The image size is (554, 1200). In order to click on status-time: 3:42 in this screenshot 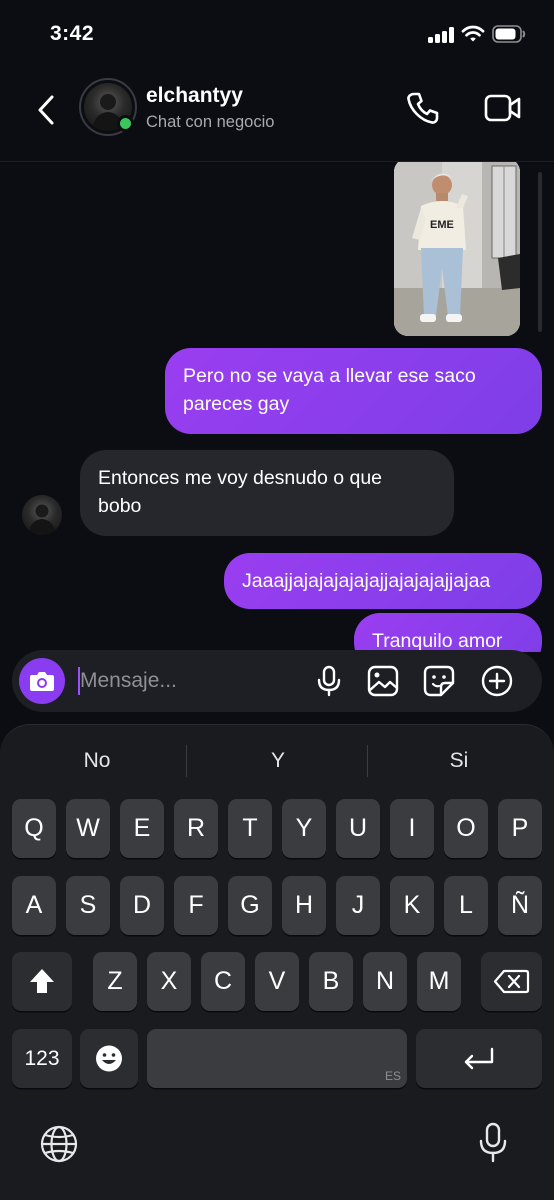, I will do `click(72, 33)`.